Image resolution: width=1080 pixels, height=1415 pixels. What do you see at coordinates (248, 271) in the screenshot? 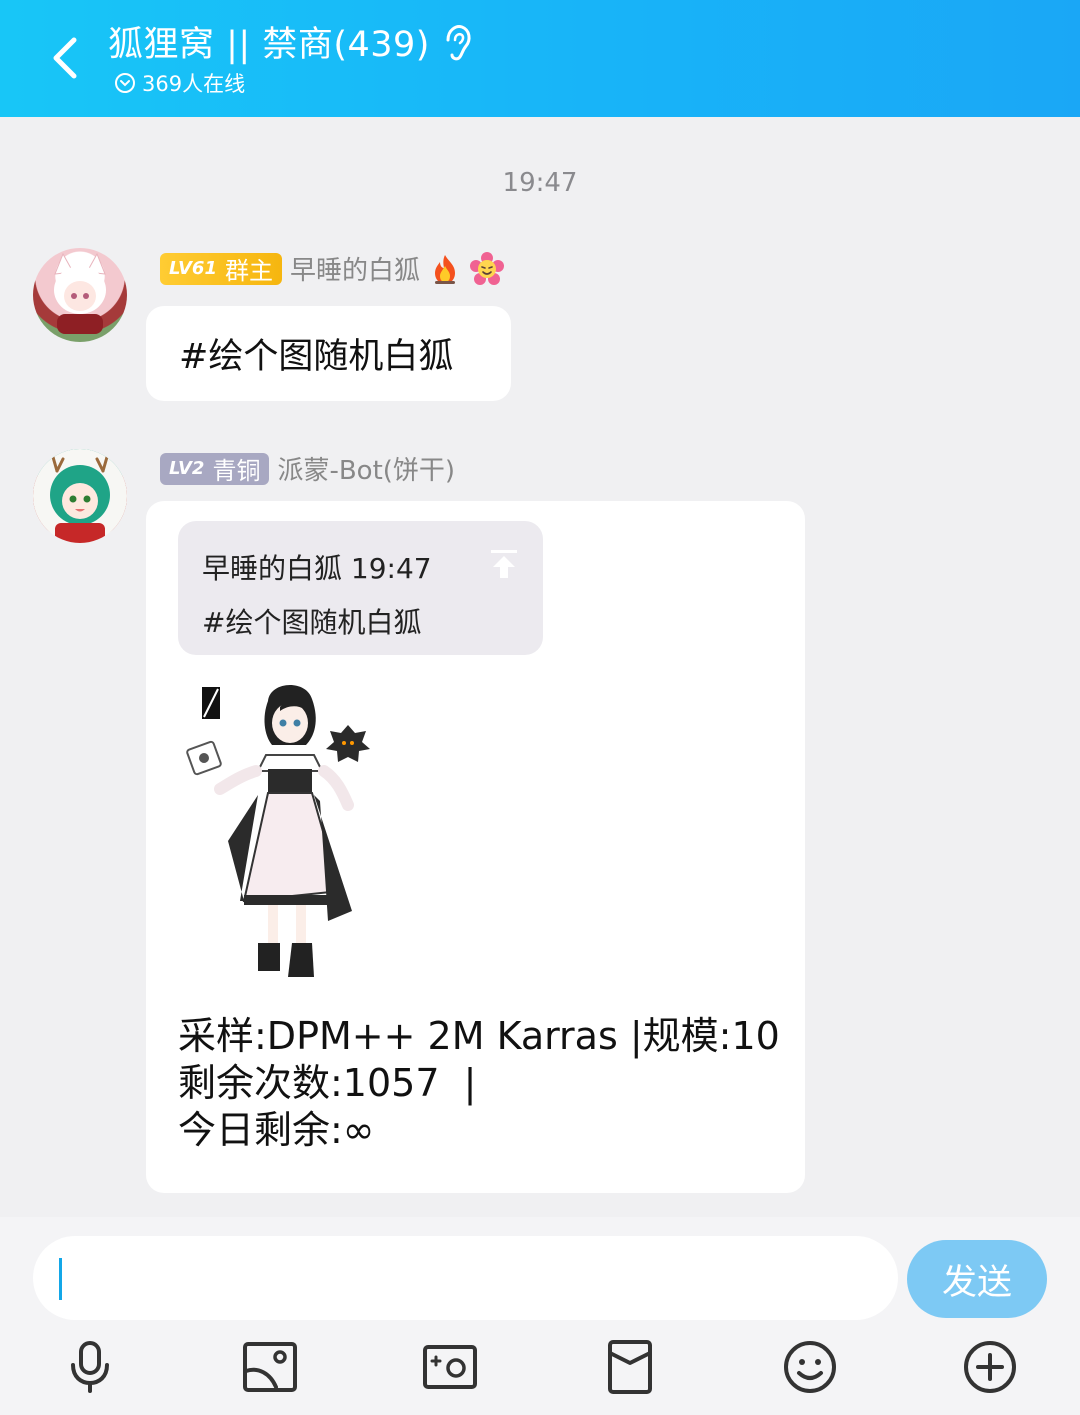
I see `role-label: 群主` at bounding box center [248, 271].